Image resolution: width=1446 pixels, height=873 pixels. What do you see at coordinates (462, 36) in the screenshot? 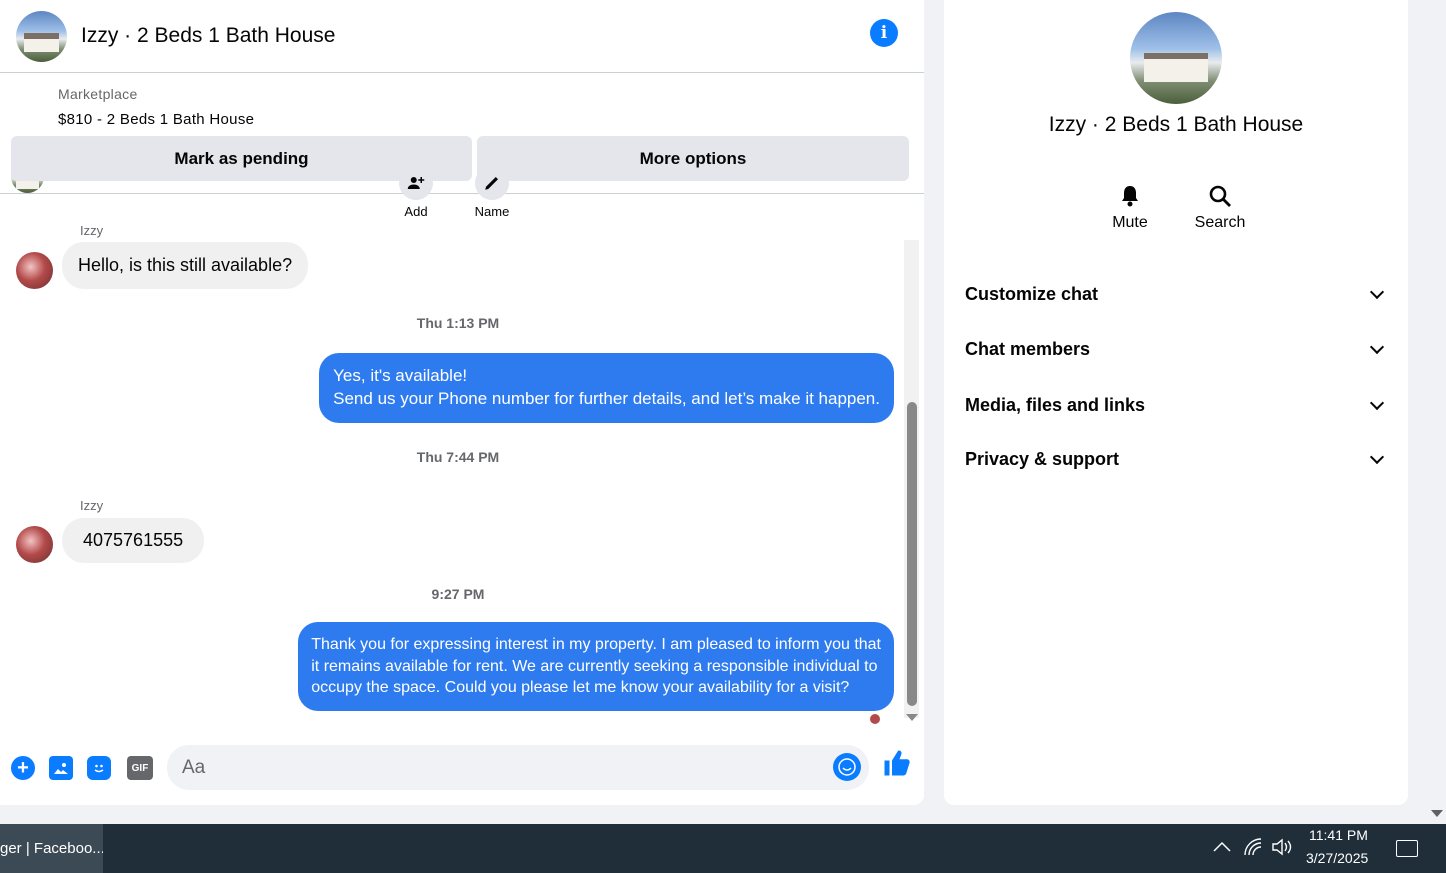
I see `chat-header: Izzy · 2 Beds 1 Bath House i` at bounding box center [462, 36].